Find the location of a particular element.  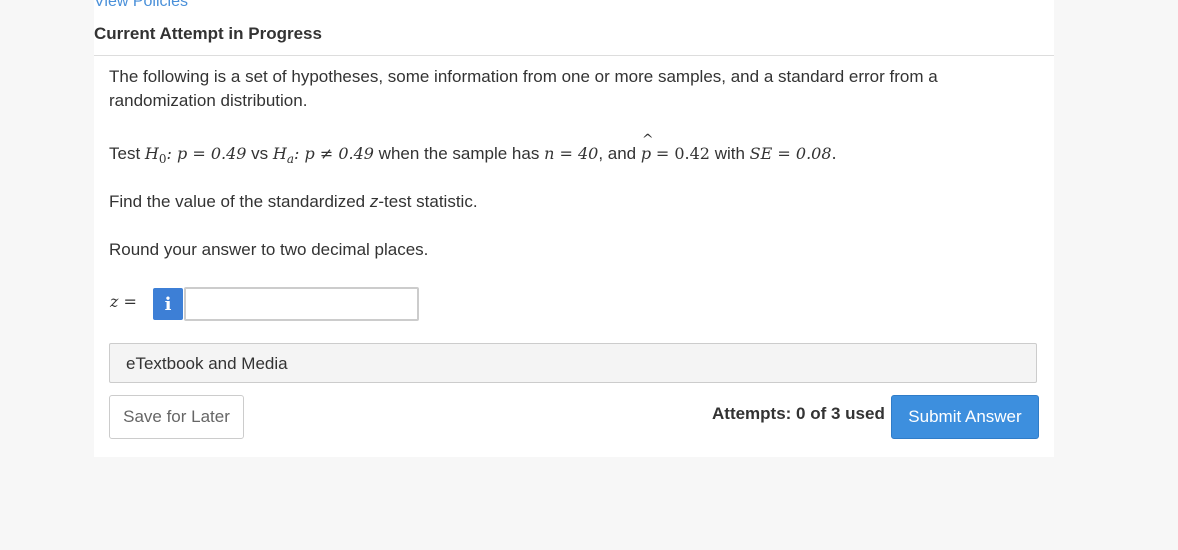

h0-expression: : p = 0.49 is located at coordinates (206, 153).